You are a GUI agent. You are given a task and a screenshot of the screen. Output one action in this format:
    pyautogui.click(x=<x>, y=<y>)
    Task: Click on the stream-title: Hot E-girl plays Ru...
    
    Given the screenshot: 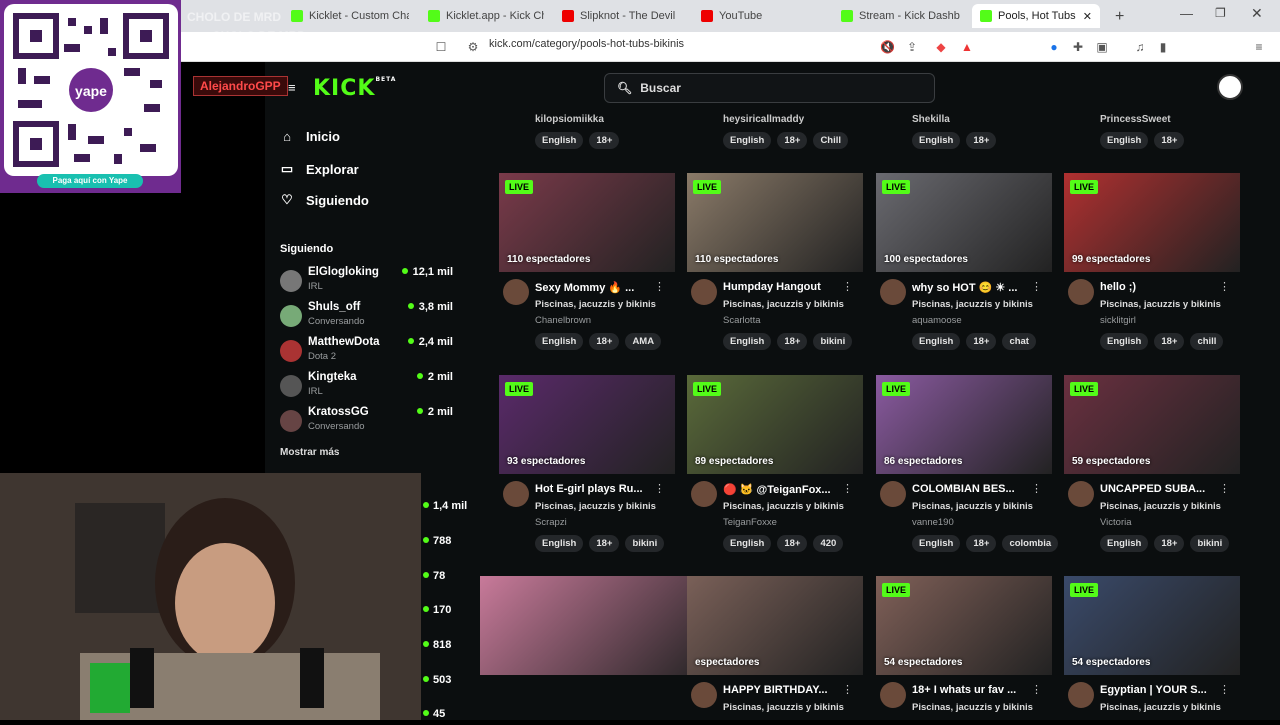 What is the action you would take?
    pyautogui.click(x=597, y=489)
    